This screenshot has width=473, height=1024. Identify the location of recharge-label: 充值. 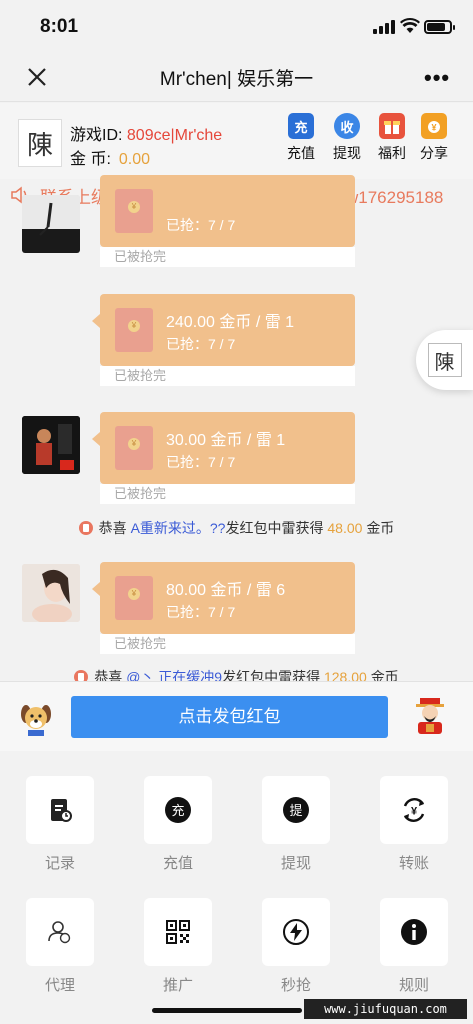
(301, 153).